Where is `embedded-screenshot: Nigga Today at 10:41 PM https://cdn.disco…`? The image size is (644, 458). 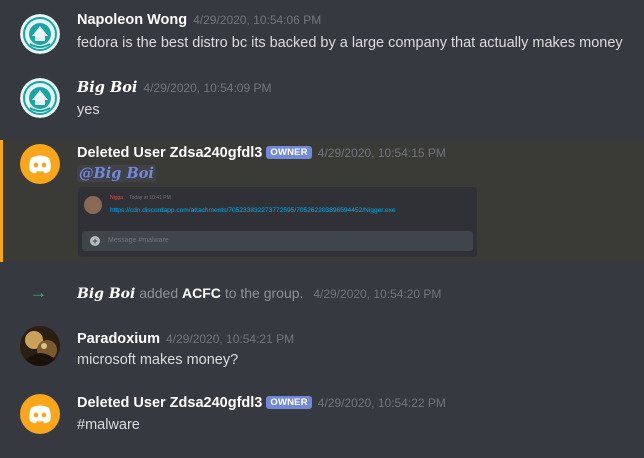 embedded-screenshot: Nigga Today at 10:41 PM https://cdn.disco… is located at coordinates (277, 222).